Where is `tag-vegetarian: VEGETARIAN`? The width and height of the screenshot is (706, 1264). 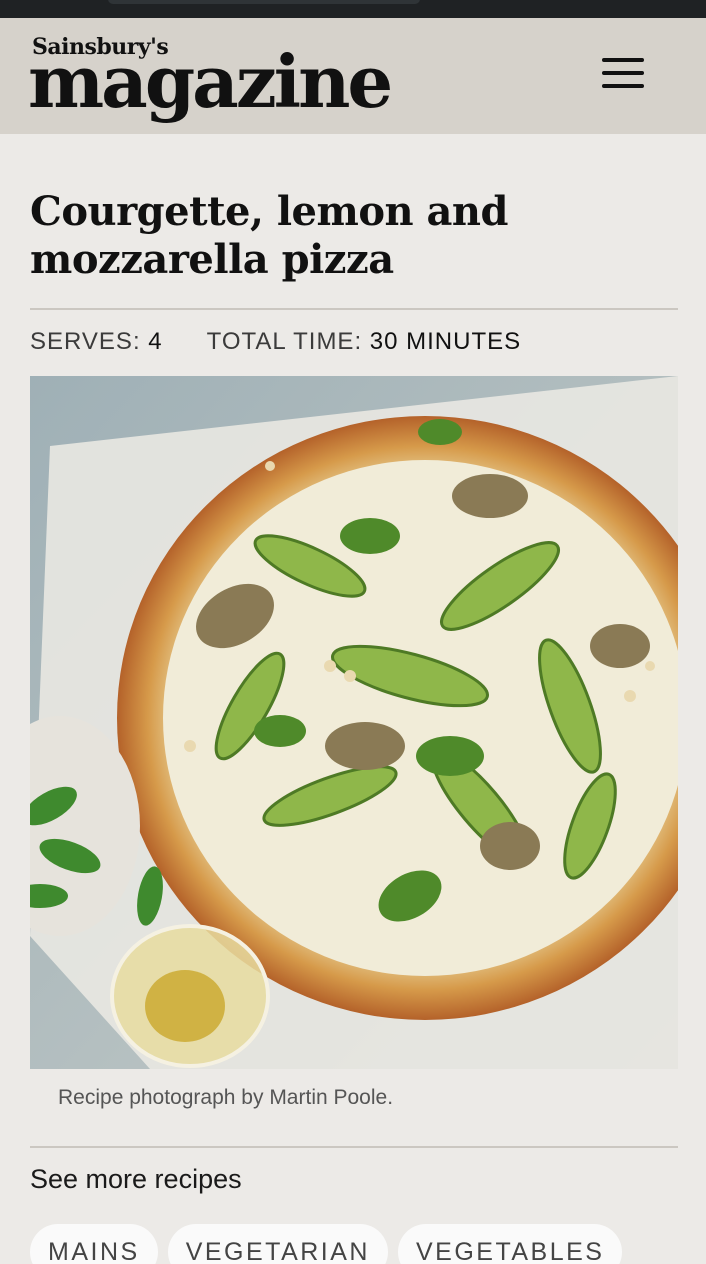
tag-vegetarian: VEGETARIAN is located at coordinates (277, 1244).